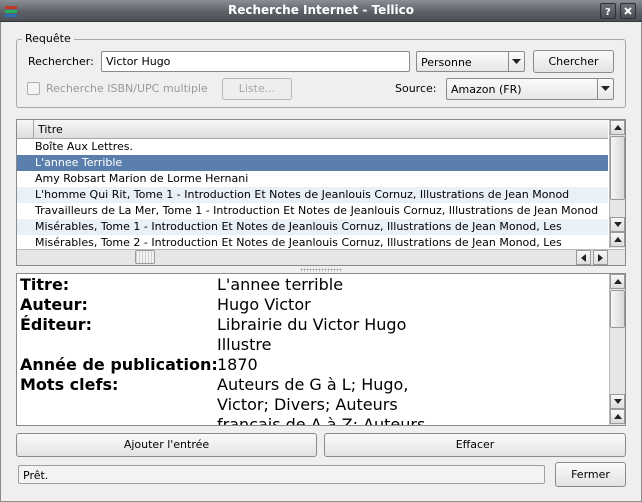 This screenshot has width=642, height=502. I want to click on details-vertical-scrollbar, so click(617, 349).